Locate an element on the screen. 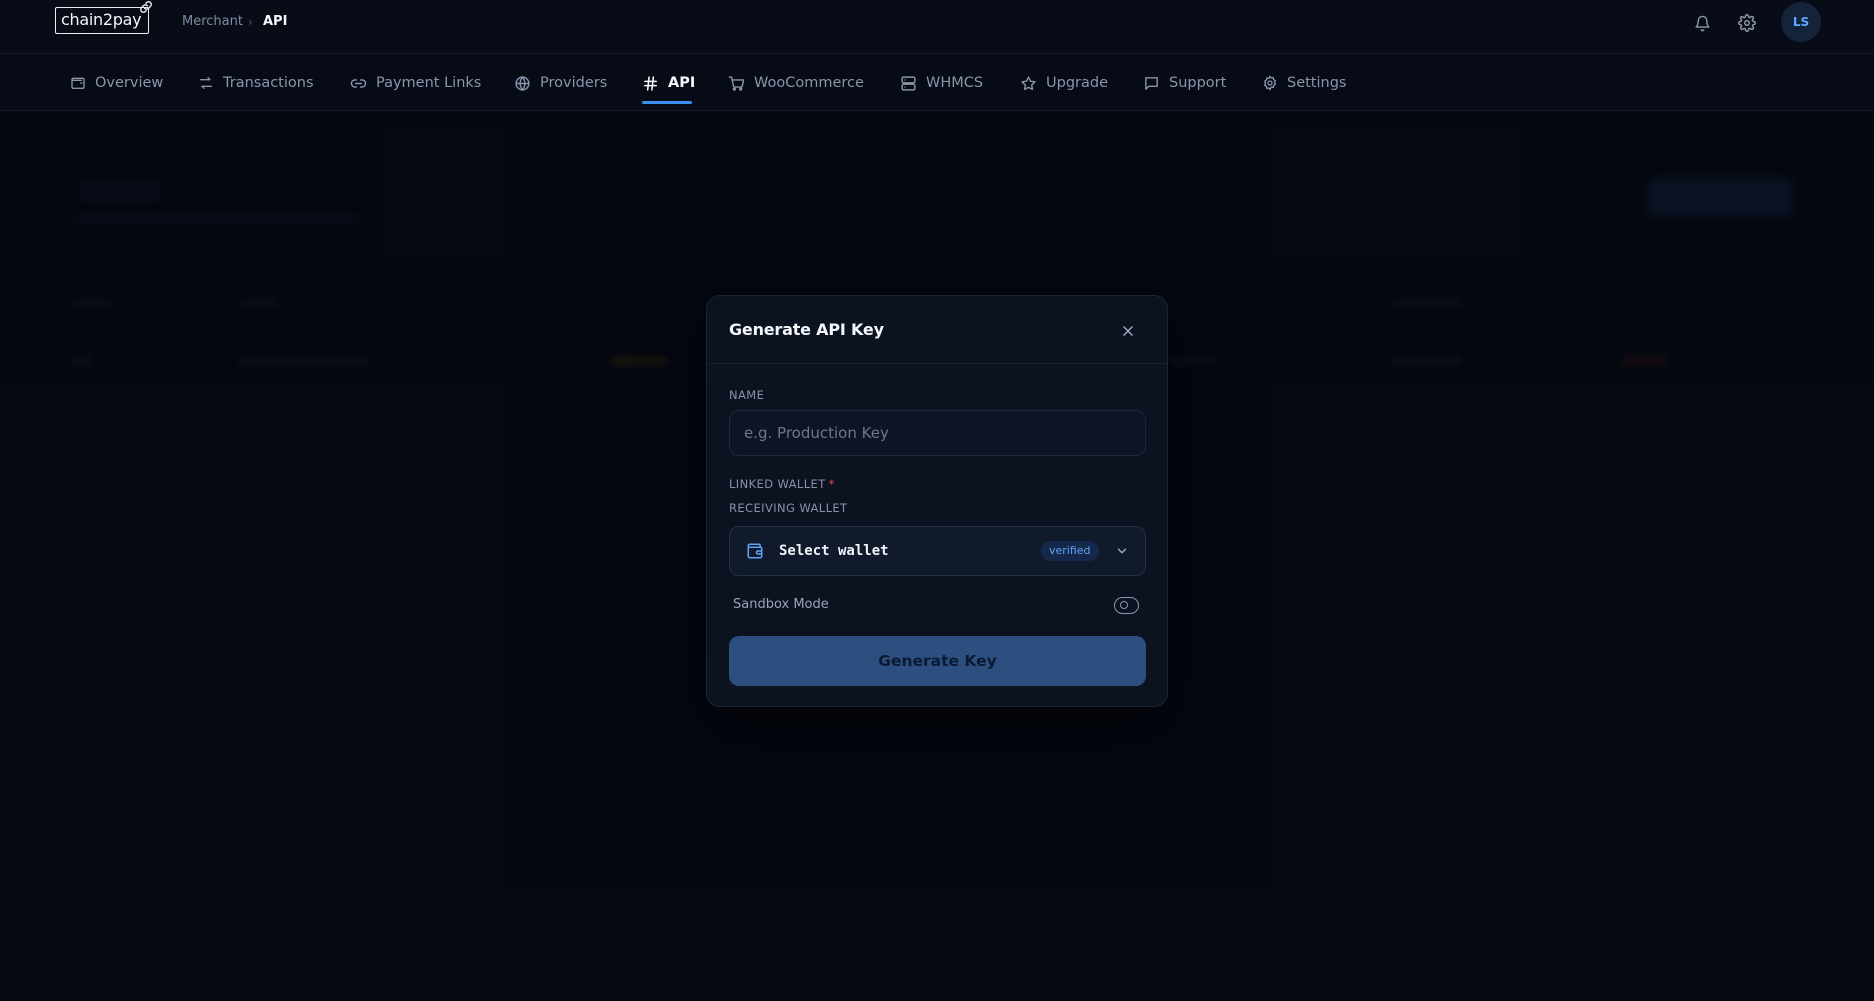 Image resolution: width=1874 pixels, height=1001 pixels. generate-key-button: Generate Key is located at coordinates (937, 661).